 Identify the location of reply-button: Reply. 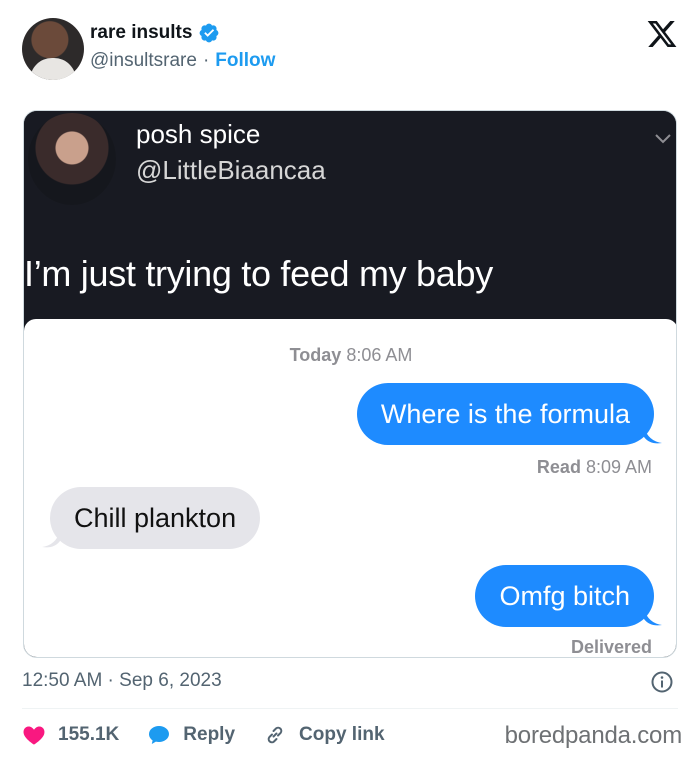
(191, 735).